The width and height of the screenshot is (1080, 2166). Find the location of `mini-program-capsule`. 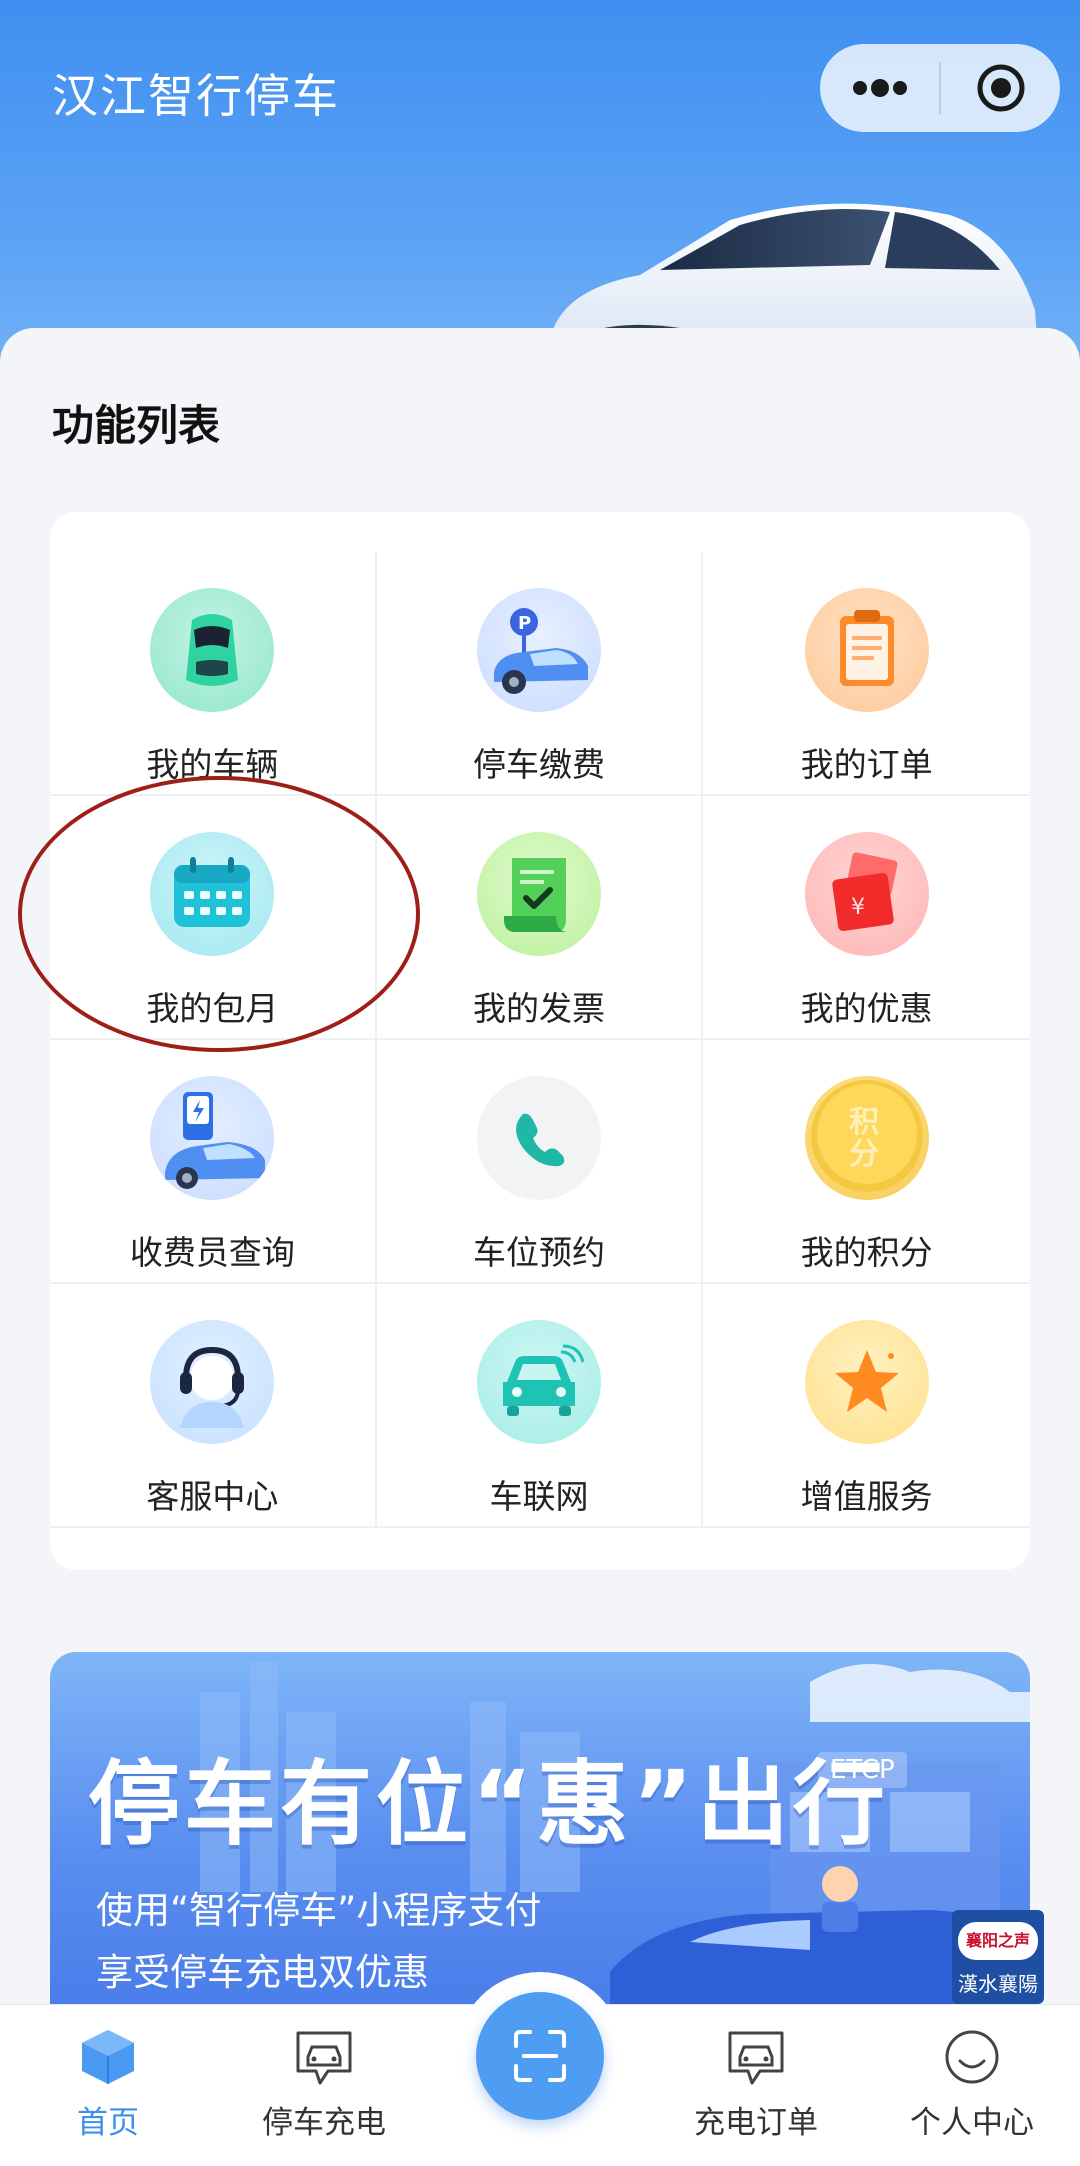

mini-program-capsule is located at coordinates (940, 88).